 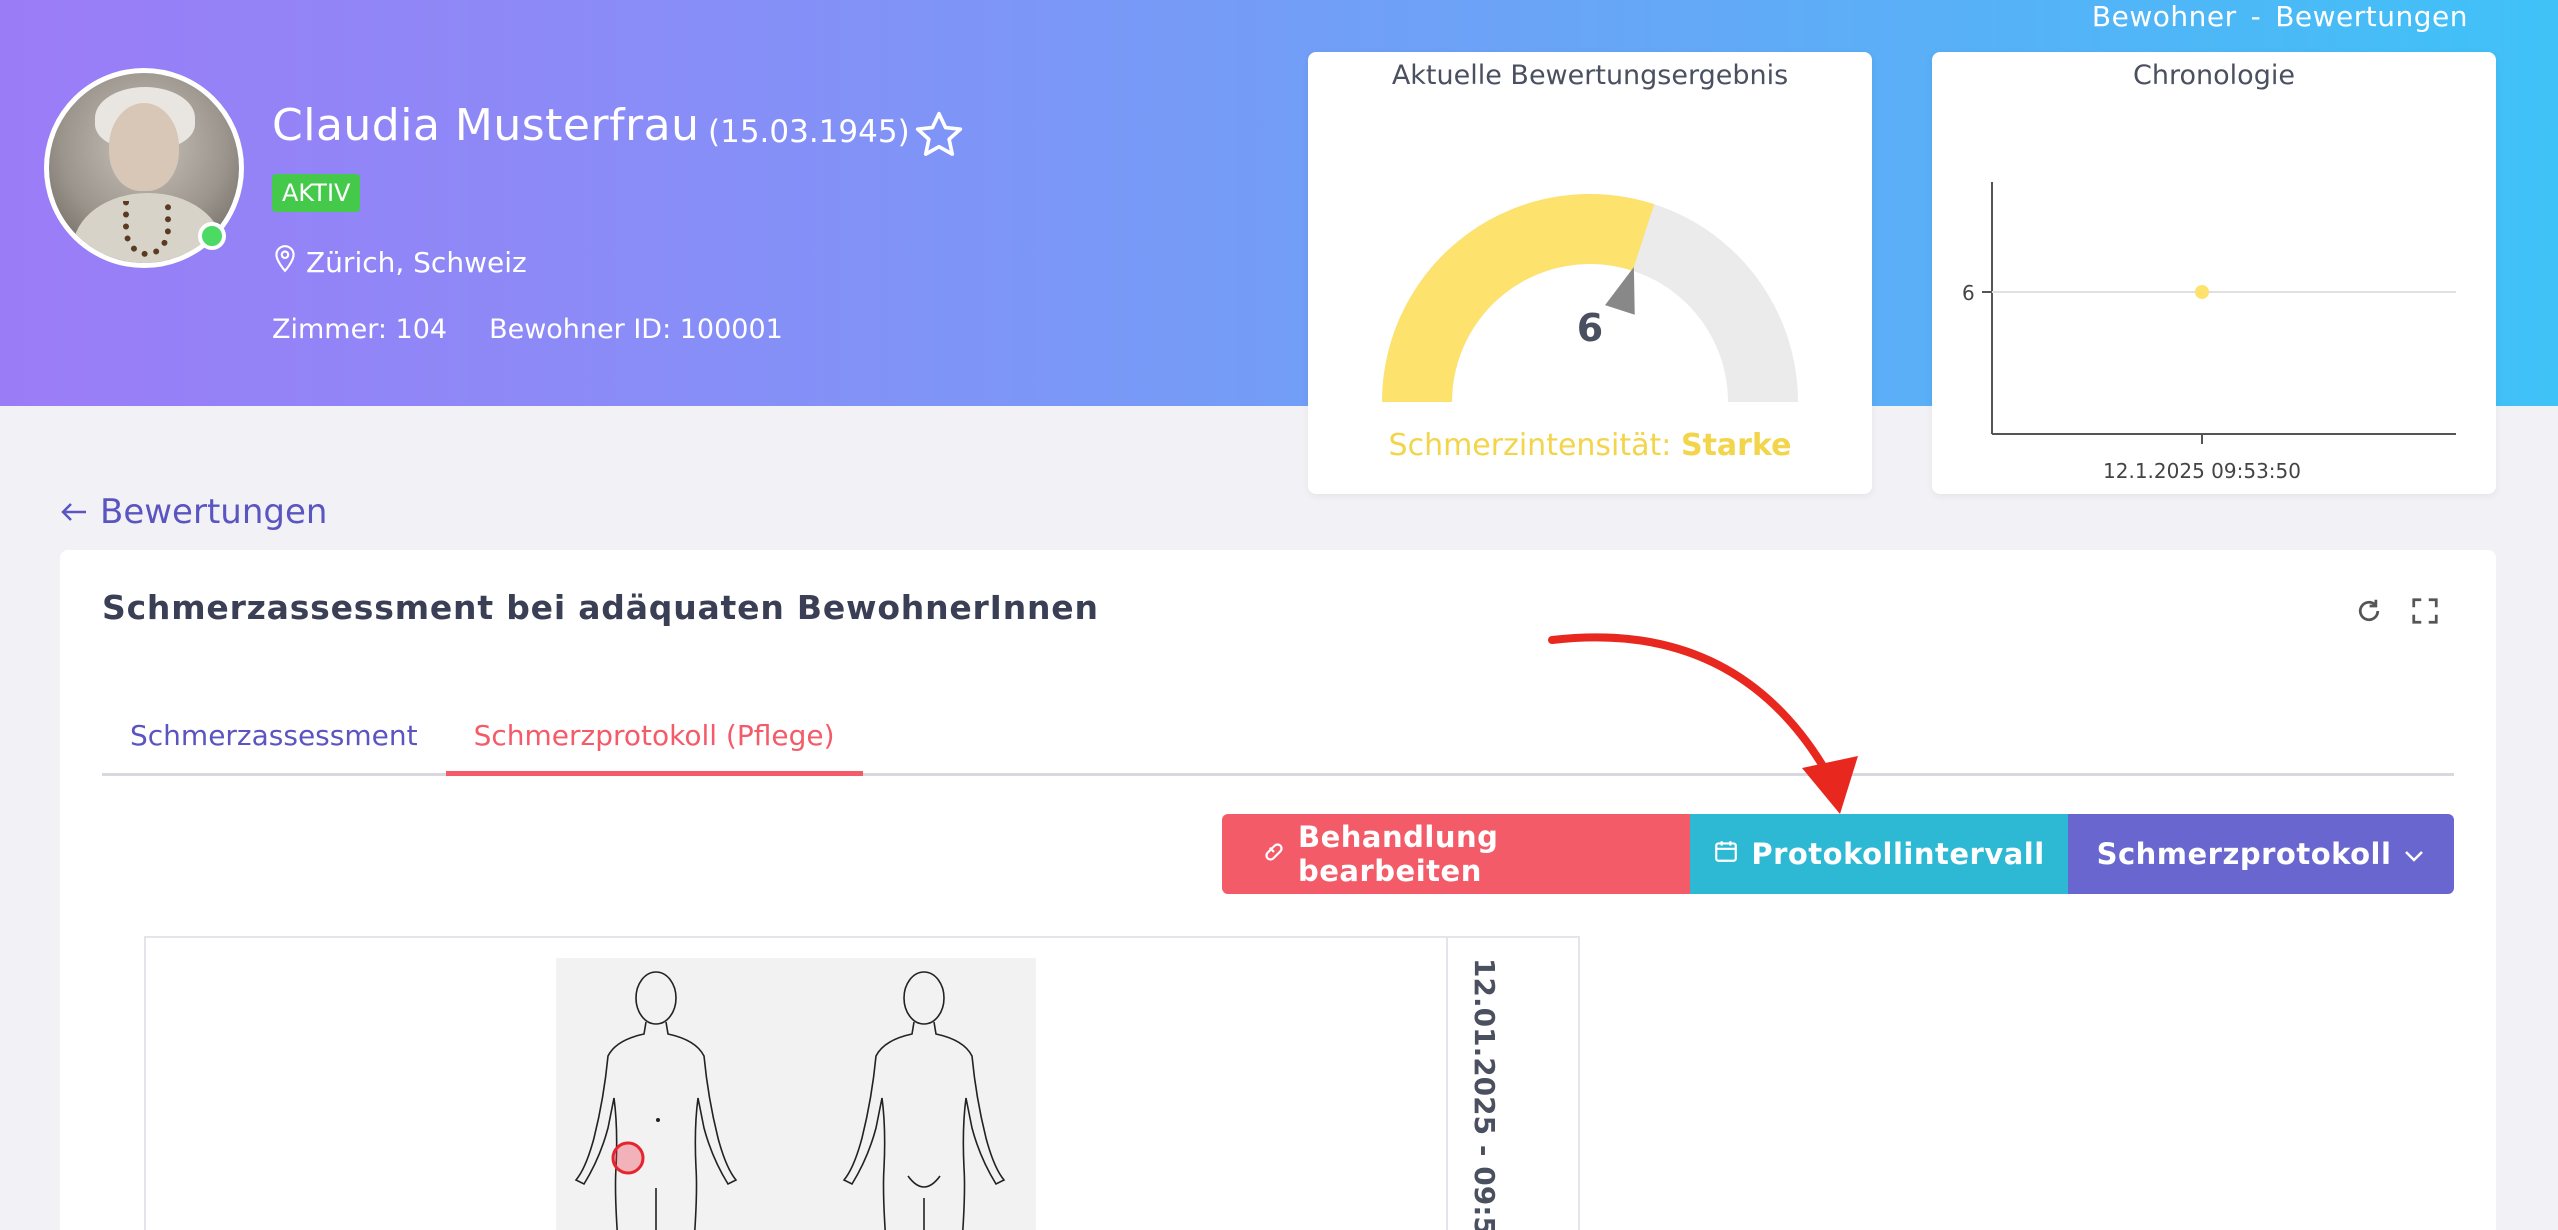 What do you see at coordinates (1726, 854) in the screenshot?
I see `calendar-icon` at bounding box center [1726, 854].